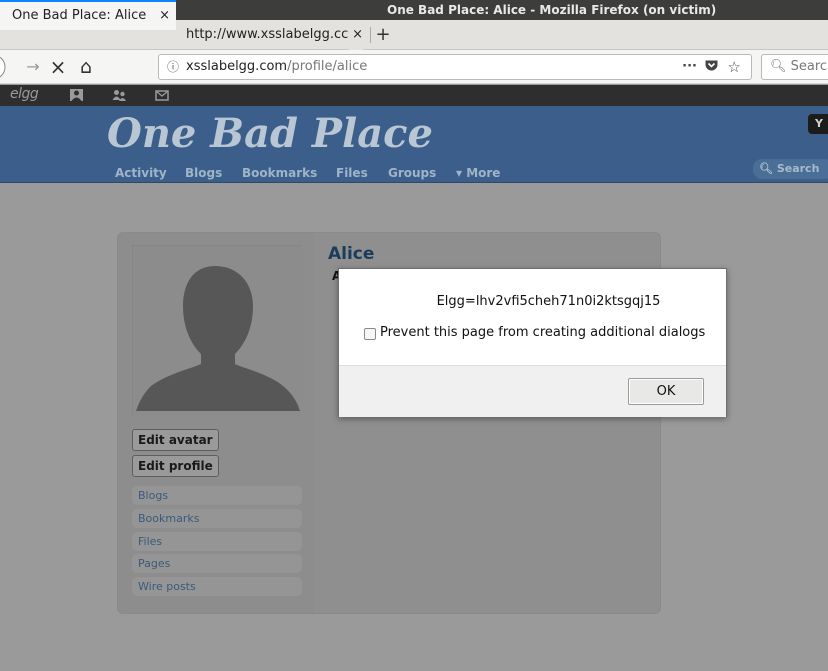  What do you see at coordinates (327, 66) in the screenshot?
I see `url-path: /profile/alice` at bounding box center [327, 66].